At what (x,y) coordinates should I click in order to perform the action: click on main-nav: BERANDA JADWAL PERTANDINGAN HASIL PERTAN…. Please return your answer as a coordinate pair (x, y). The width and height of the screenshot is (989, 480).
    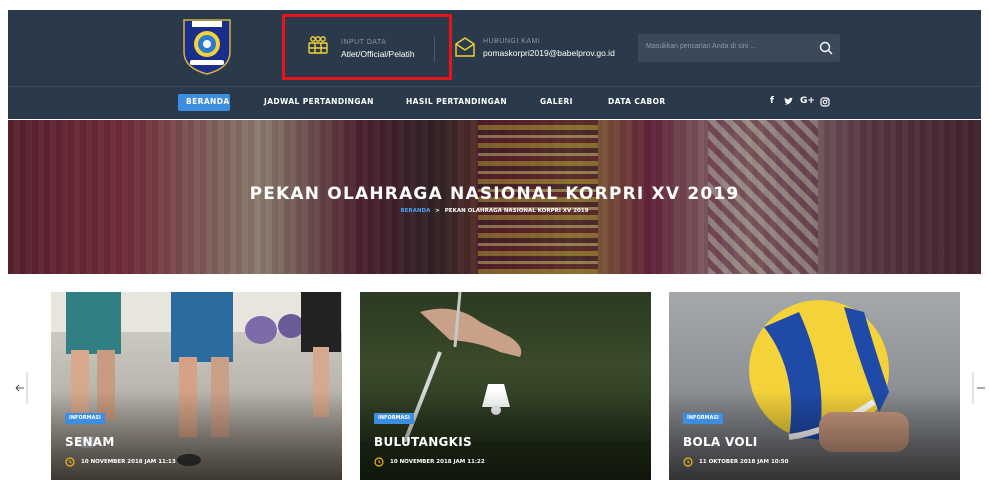
    Looking at the image, I should click on (494, 102).